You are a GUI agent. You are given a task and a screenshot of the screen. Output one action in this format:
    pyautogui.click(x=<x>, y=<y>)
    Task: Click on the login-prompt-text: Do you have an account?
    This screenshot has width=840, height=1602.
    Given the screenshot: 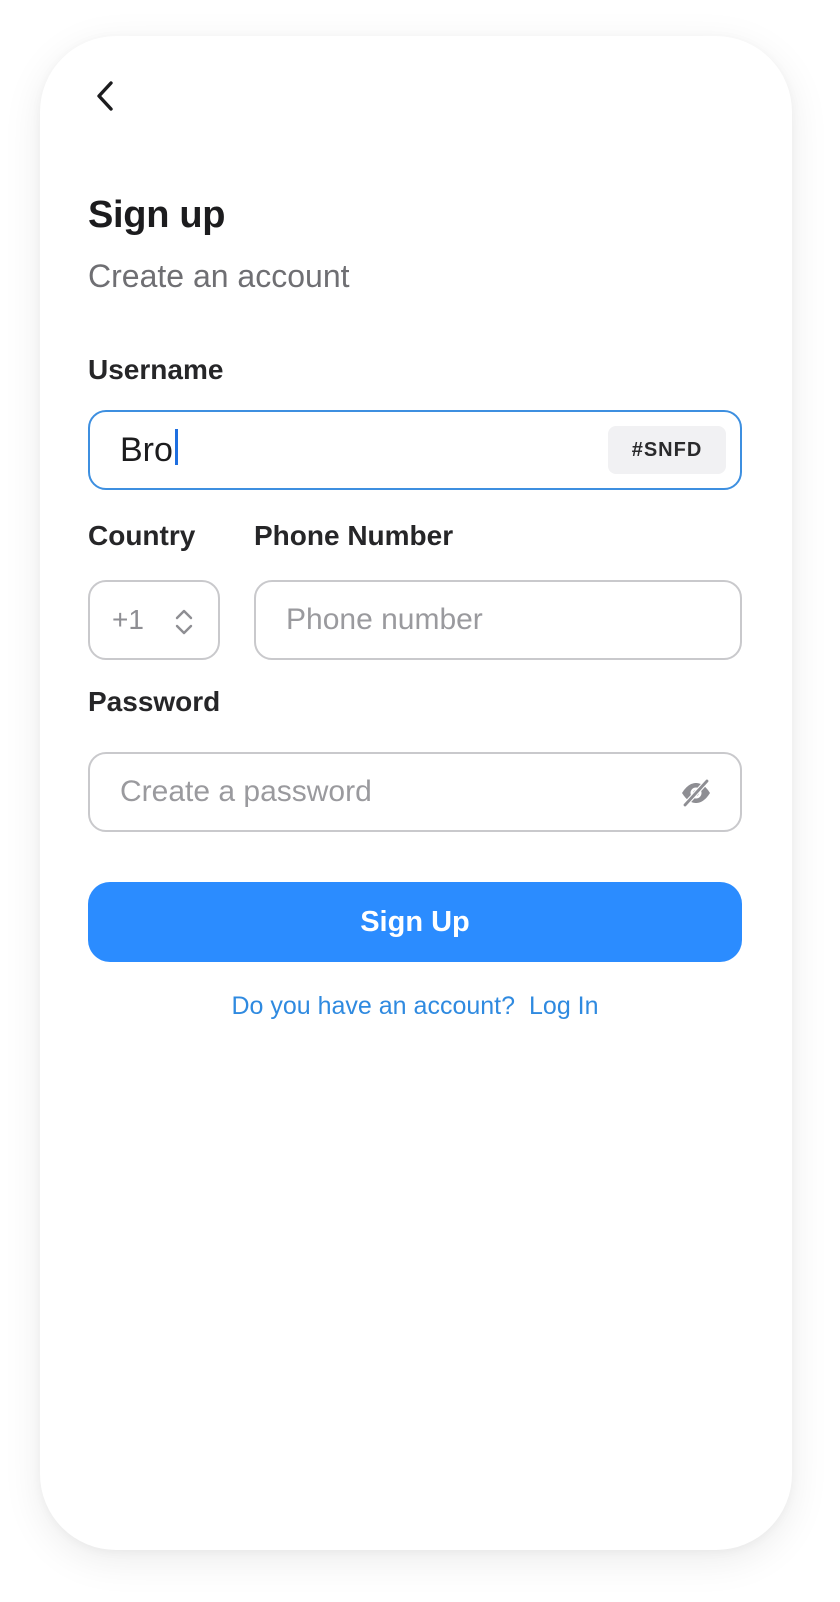 What is the action you would take?
    pyautogui.click(x=373, y=1006)
    